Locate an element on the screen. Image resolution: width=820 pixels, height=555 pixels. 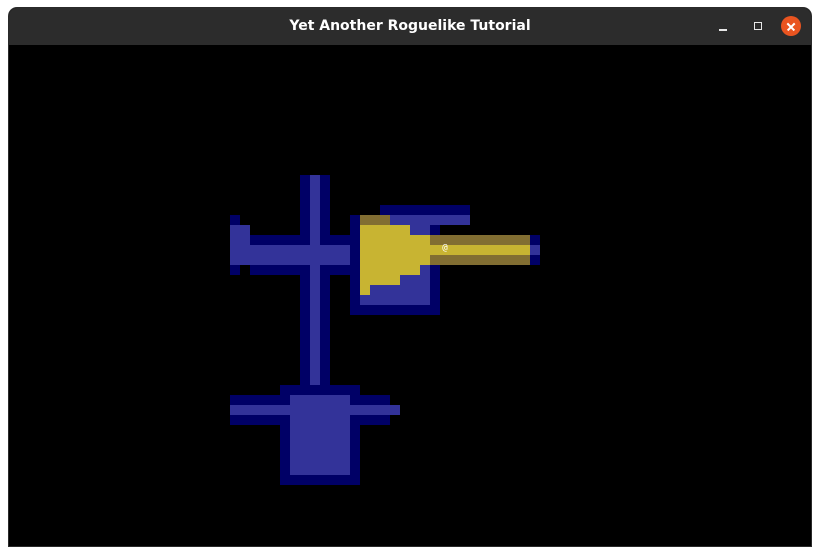
window-title: Yet Another Roguelike Tutorial is located at coordinates (410, 26).